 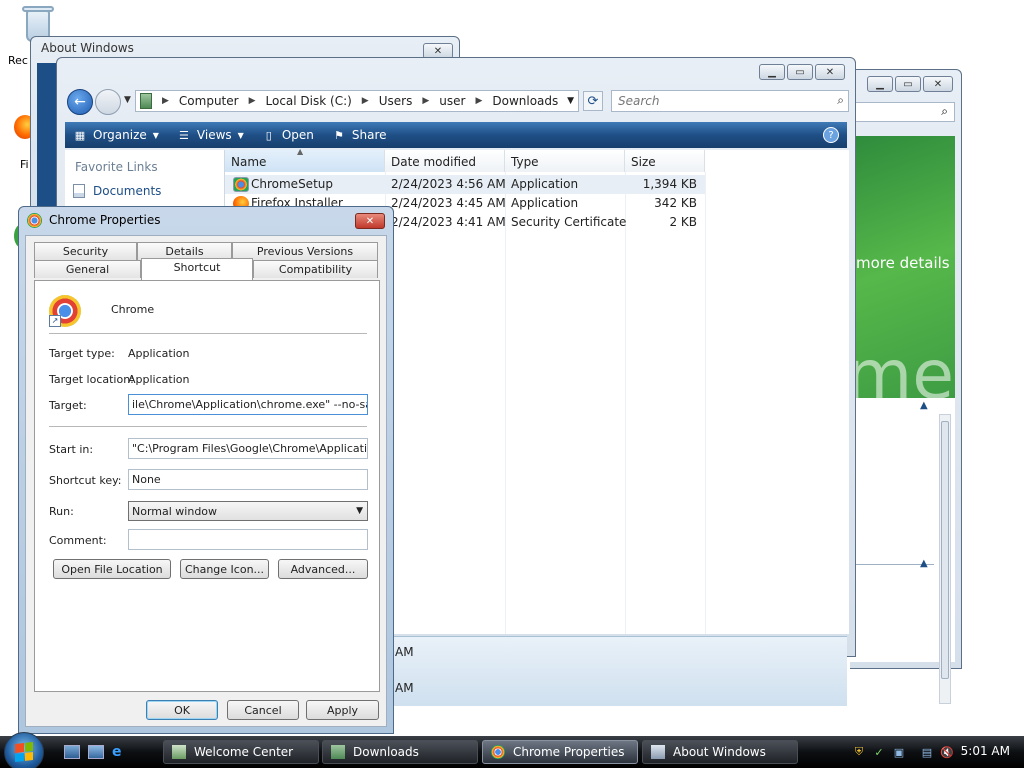 I want to click on file-name: ChromeSetup, so click(x=292, y=184).